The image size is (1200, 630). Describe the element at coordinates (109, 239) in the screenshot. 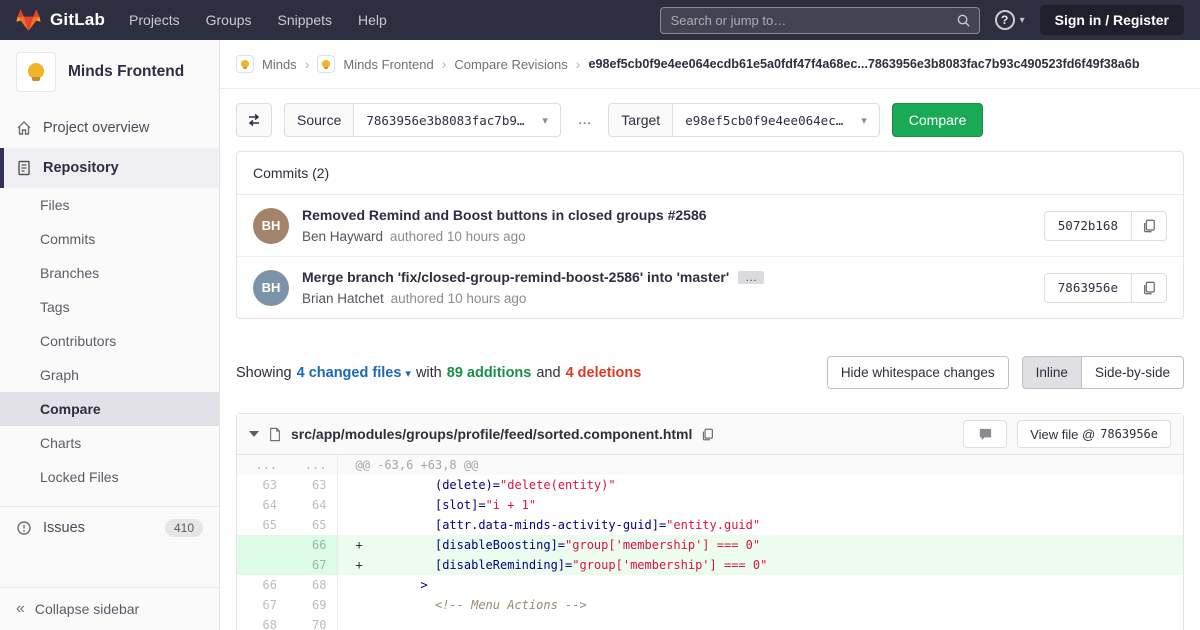

I see `sidebar-item-commits: Commits` at that location.